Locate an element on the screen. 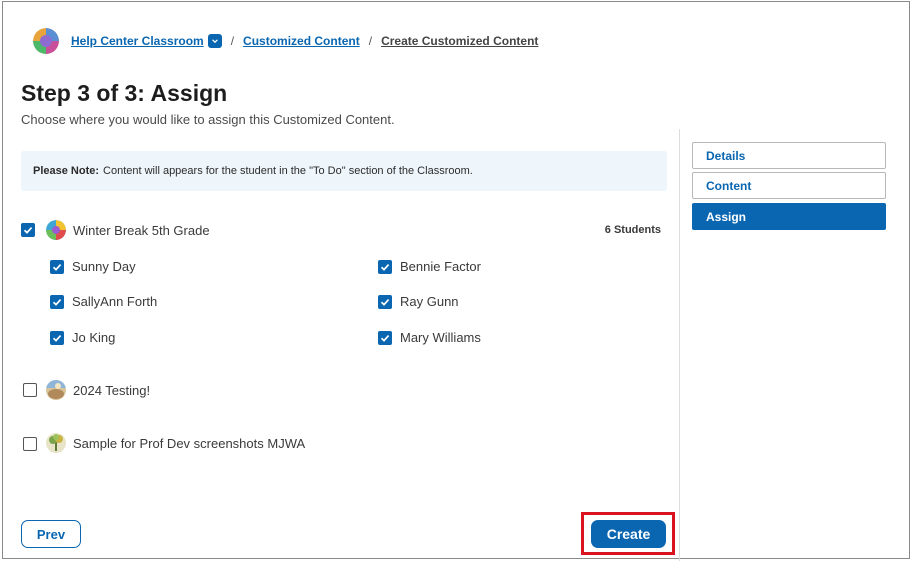 The image size is (912, 561). student-name: Sunny Day is located at coordinates (104, 266).